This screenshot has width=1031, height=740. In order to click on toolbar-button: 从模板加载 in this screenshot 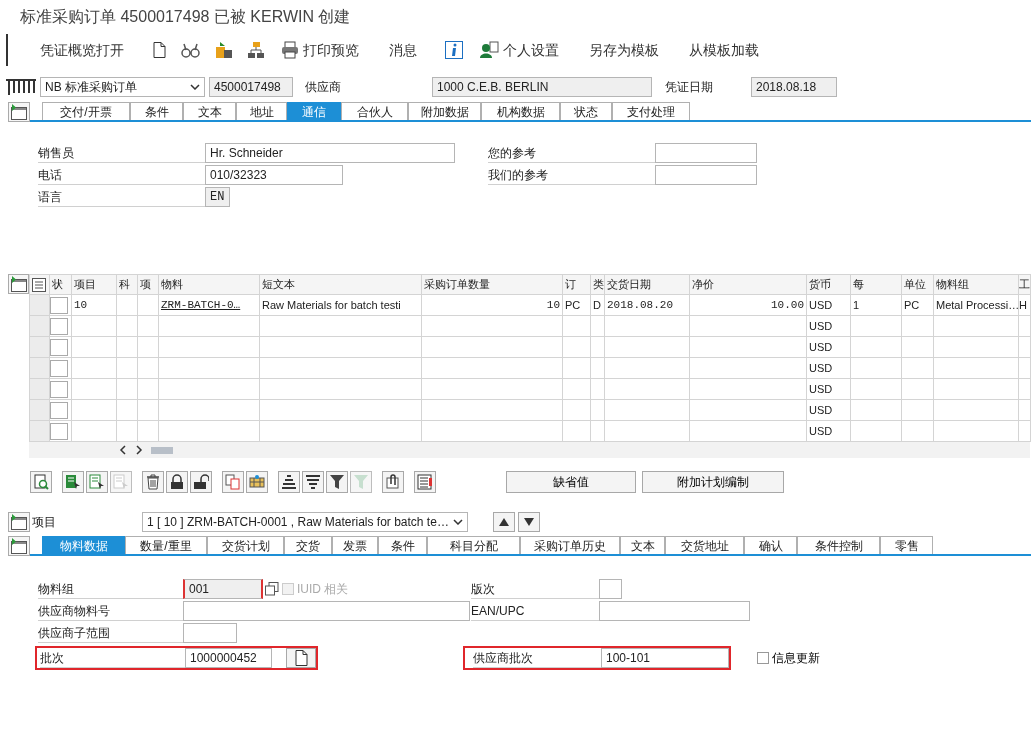, I will do `click(724, 50)`.